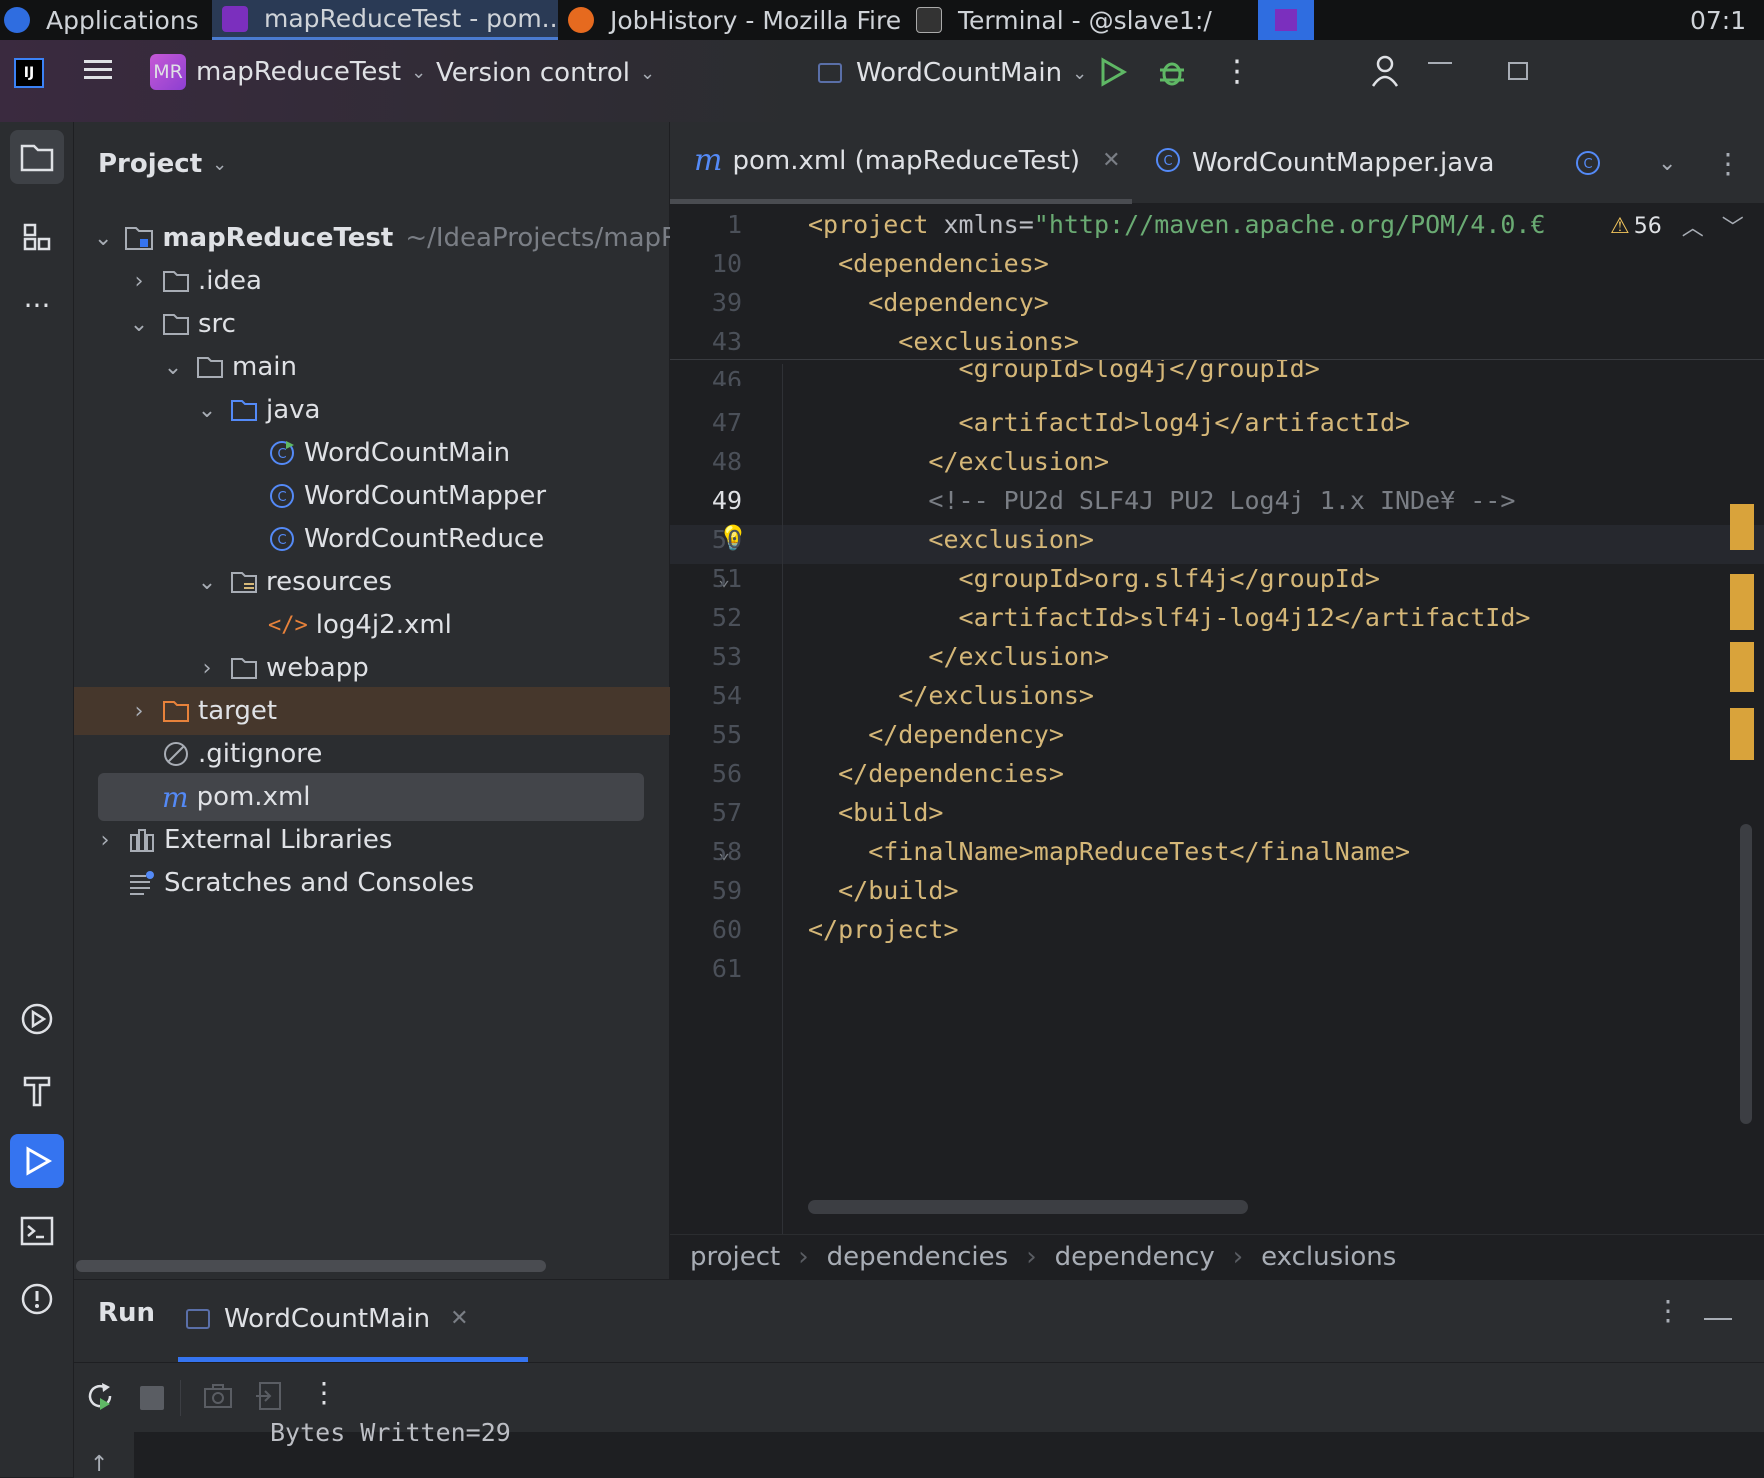  I want to click on ide-logo-icon: IJ, so click(29, 73).